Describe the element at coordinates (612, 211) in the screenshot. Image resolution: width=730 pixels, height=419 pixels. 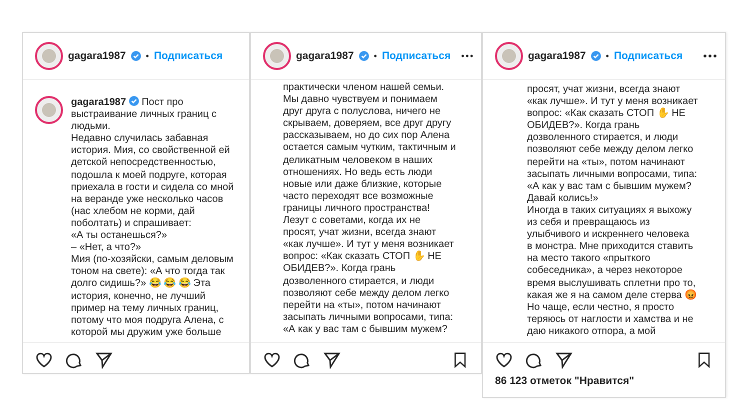
I see `caption-text: просят, учат жизни, всегда знают «как лучше». И тут у меня возникает вопрос: «Как сказать СТОП ✋ НЕ ОБИДЕВ?». Когда грань дозволенного стирается, и люди позволяют себе между делом легко перейти на «ты», потом начинают засыпать личными вопросами, типа: «А как у вас там с бывшим мужем? Давай колись!» Иногда в таких ситуациях я выхожу из себя и превращаюсь из улыбчивого и искреннего человека в монстра. Мне приходится ставить на место такого «прыткого собеседника», а через некоторое время выслушивать сплетни про то, какая же я на самом деле стерва 😡 Но чаще, если честно, я просто теряюсь от наглости и хамства и не даю никакого отпора, а мой` at that location.